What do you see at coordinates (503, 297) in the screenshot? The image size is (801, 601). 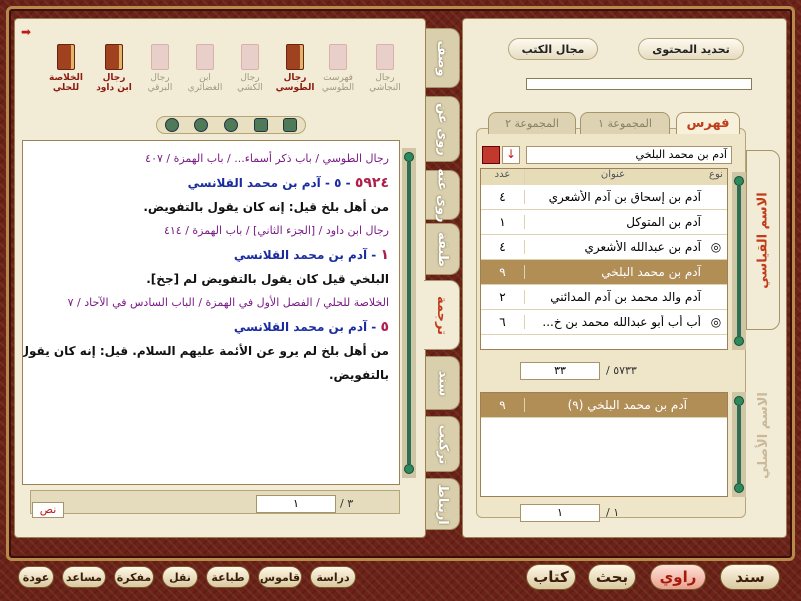 I see `row-count: ٢` at bounding box center [503, 297].